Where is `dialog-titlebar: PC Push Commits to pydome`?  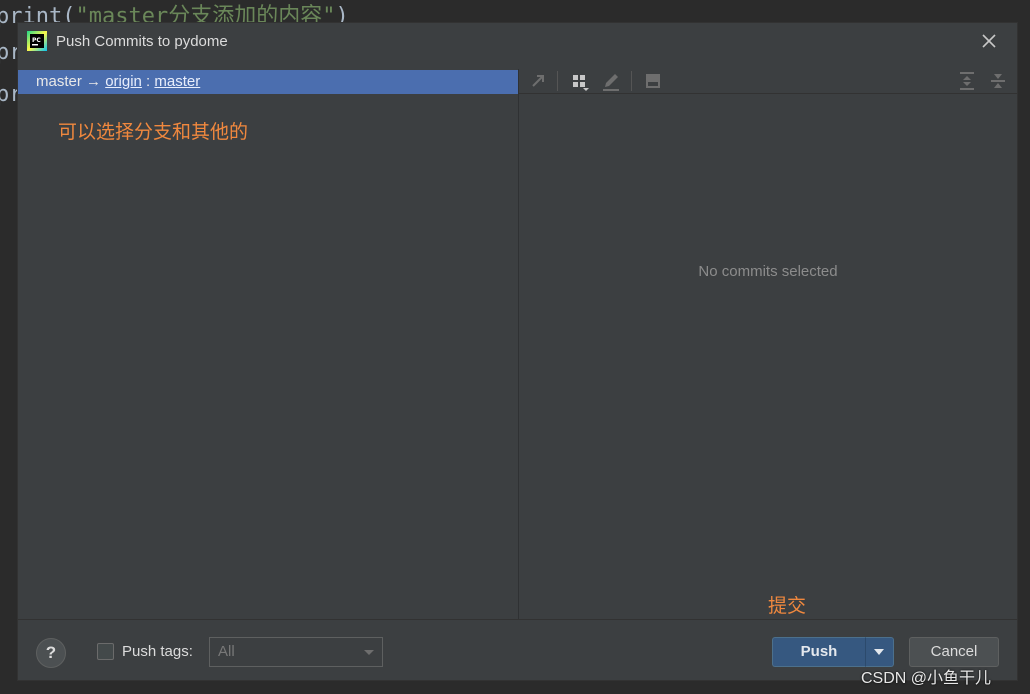
dialog-titlebar: PC Push Commits to pydome is located at coordinates (517, 41).